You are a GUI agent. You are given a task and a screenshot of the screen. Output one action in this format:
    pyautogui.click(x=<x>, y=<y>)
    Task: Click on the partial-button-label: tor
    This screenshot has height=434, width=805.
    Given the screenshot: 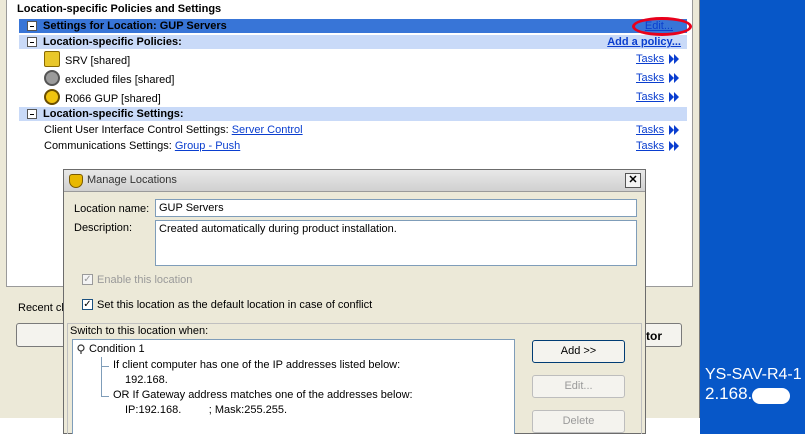 What is the action you would take?
    pyautogui.click(x=654, y=336)
    